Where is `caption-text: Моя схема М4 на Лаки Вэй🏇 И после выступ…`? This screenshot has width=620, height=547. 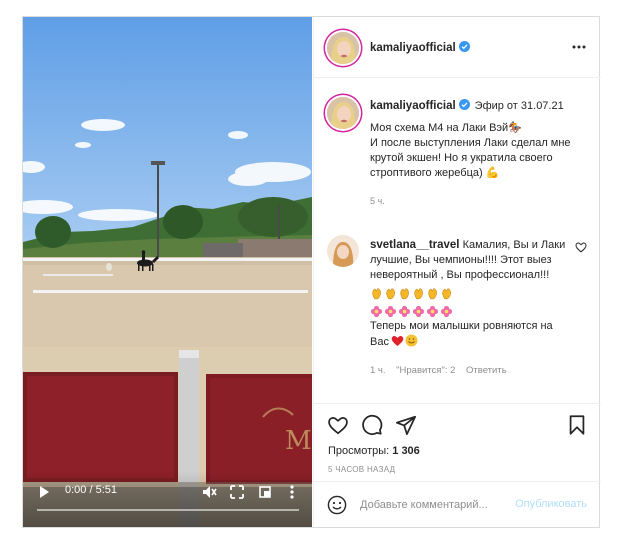 caption-text: Моя схема М4 на Лаки Вэй🏇 И после выступ… is located at coordinates (470, 150).